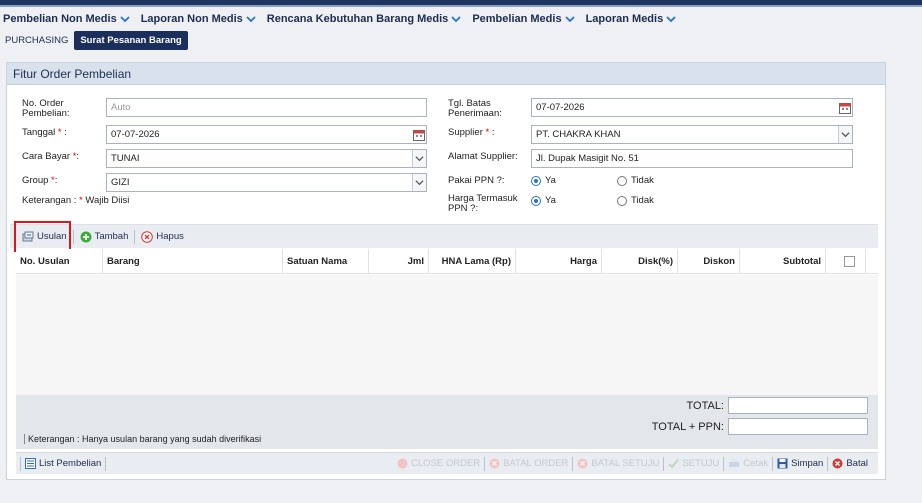 The image size is (922, 503). Describe the element at coordinates (106, 463) in the screenshot. I see `toolbar-divider` at that location.